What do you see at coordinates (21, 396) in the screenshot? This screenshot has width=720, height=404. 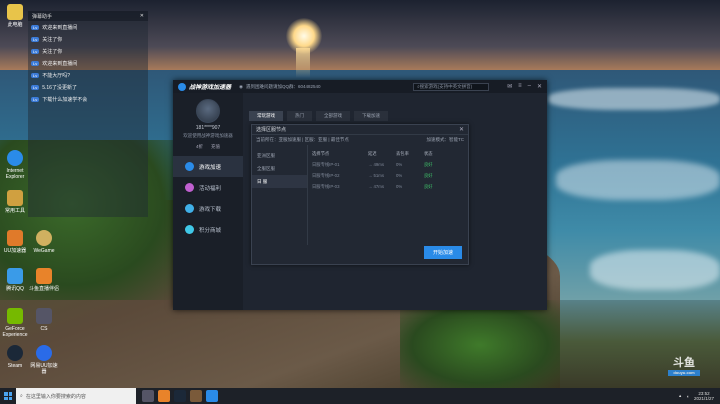 I see `search-icon: ⌕` at bounding box center [21, 396].